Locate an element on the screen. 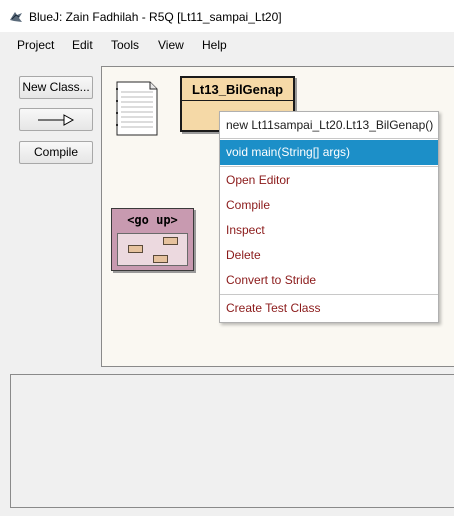 The height and width of the screenshot is (516, 454). class-name-label: Lt13_BilGenap is located at coordinates (237, 89).